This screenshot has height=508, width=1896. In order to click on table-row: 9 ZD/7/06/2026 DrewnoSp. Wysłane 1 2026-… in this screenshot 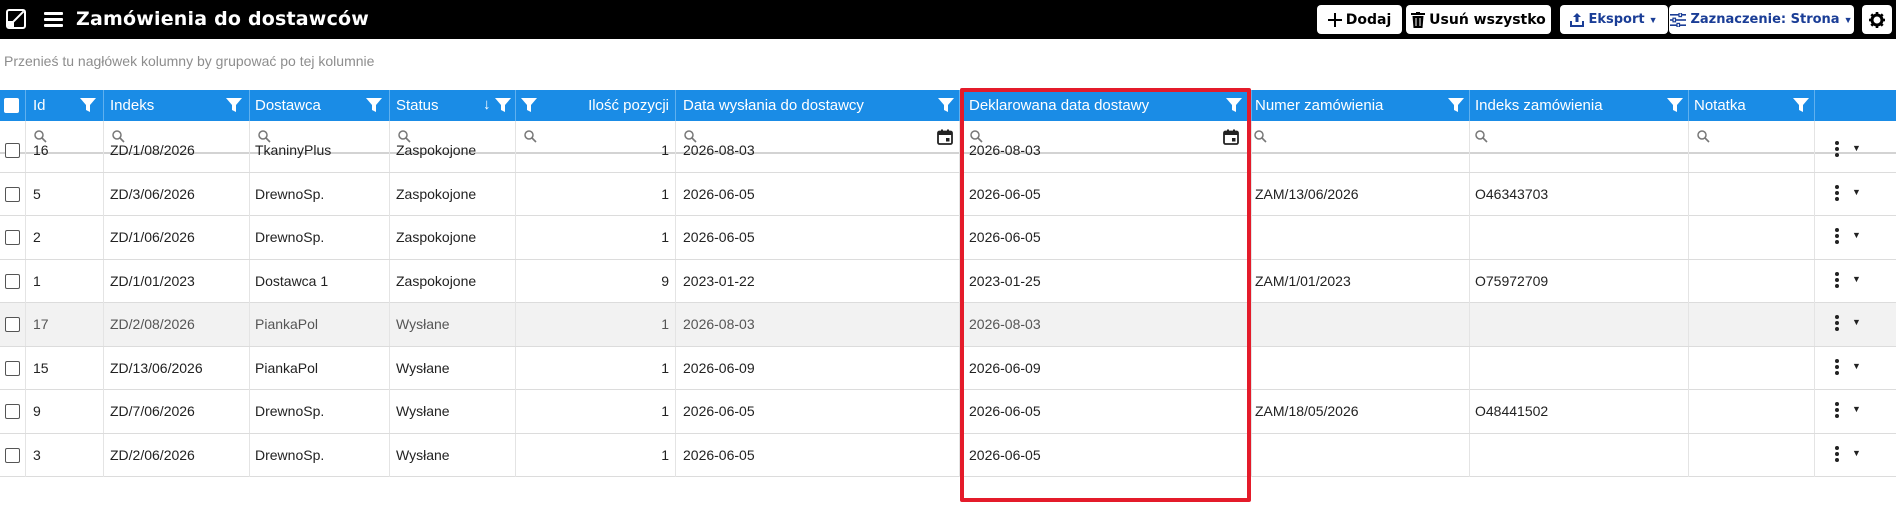, I will do `click(948, 412)`.